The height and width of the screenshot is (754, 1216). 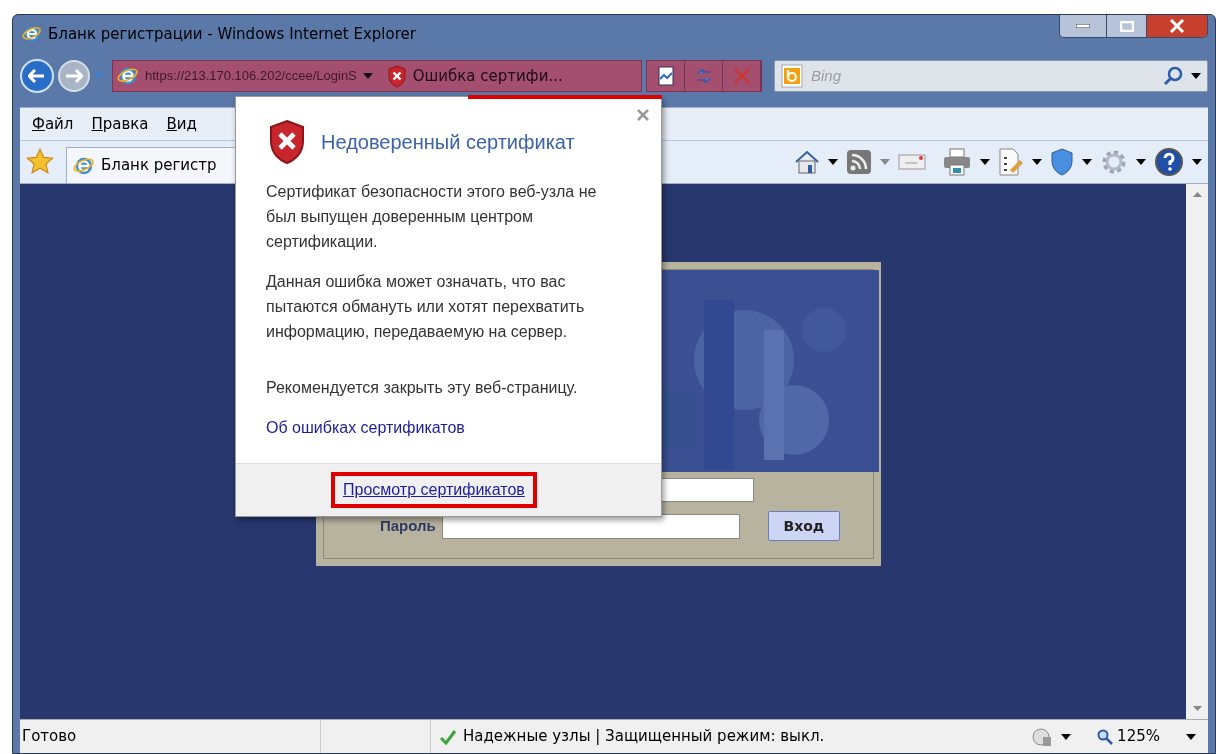 What do you see at coordinates (1197, 451) in the screenshot?
I see `scrollbar` at bounding box center [1197, 451].